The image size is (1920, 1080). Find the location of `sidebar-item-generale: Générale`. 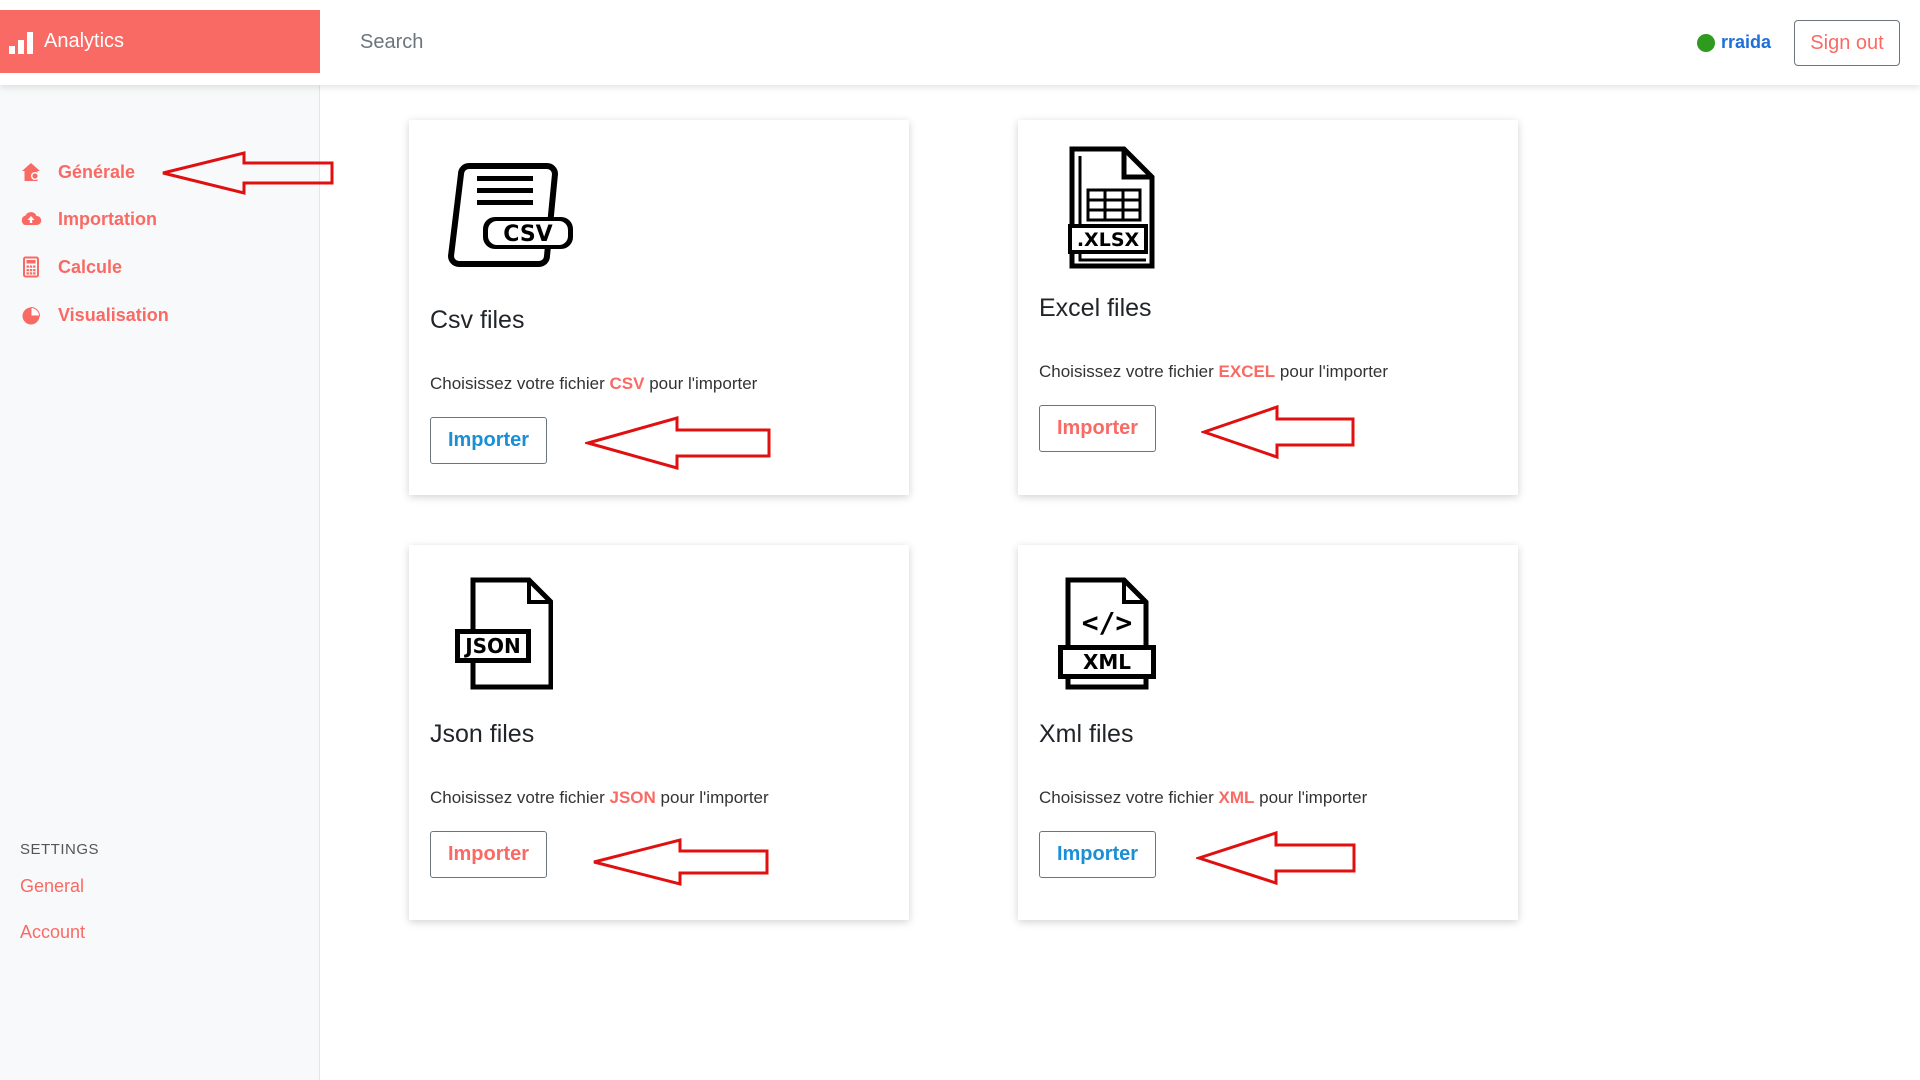

sidebar-item-generale: Générale is located at coordinates (77, 172).